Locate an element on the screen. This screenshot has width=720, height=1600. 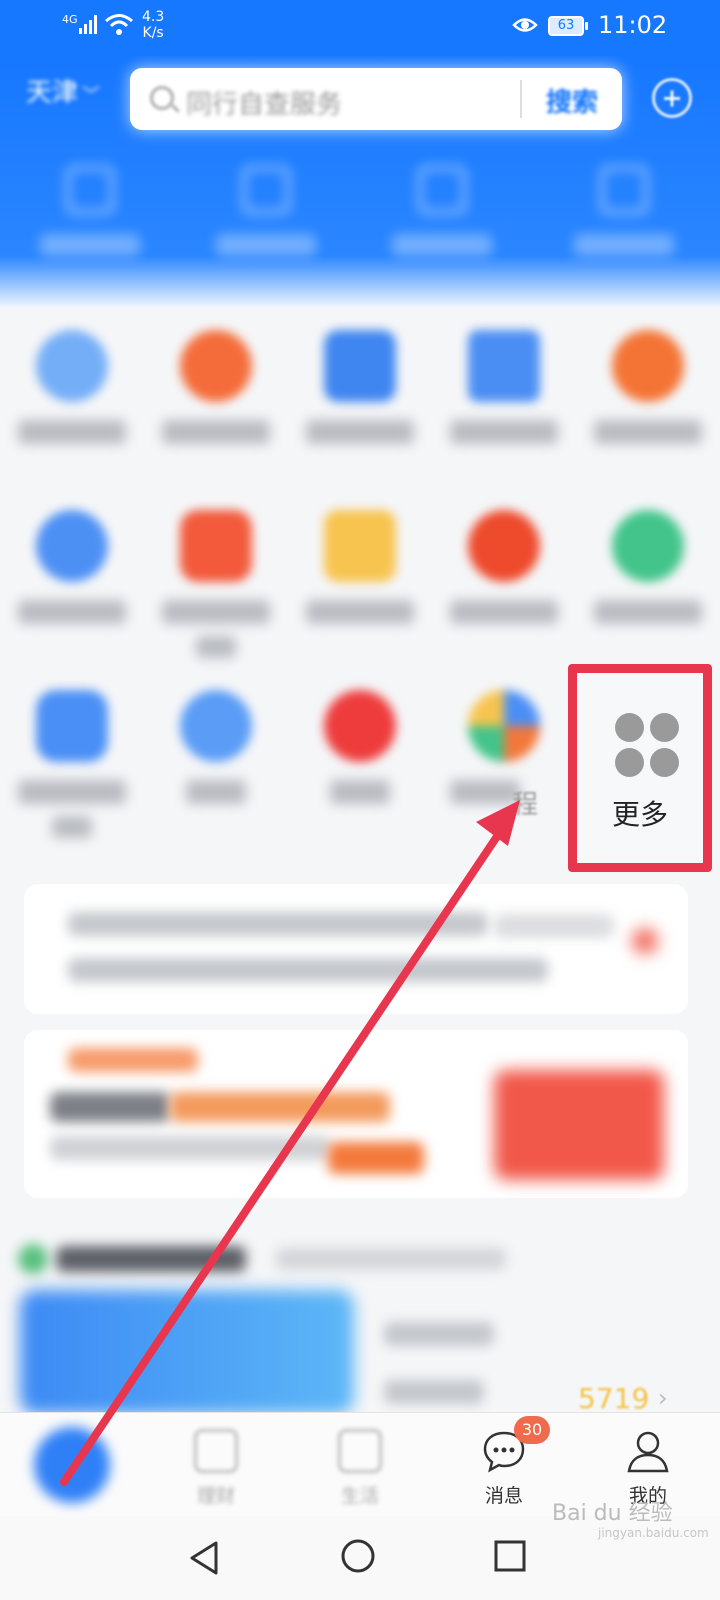
signal-icon is located at coordinates (88, 24).